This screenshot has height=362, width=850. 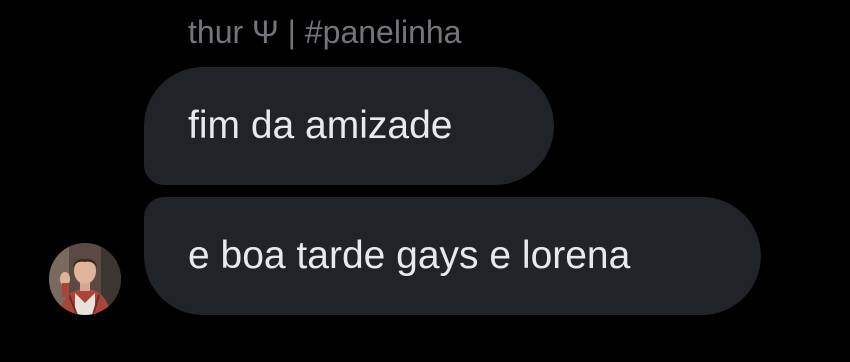 What do you see at coordinates (409, 255) in the screenshot?
I see `message-text: e boa tarde gays e lorena` at bounding box center [409, 255].